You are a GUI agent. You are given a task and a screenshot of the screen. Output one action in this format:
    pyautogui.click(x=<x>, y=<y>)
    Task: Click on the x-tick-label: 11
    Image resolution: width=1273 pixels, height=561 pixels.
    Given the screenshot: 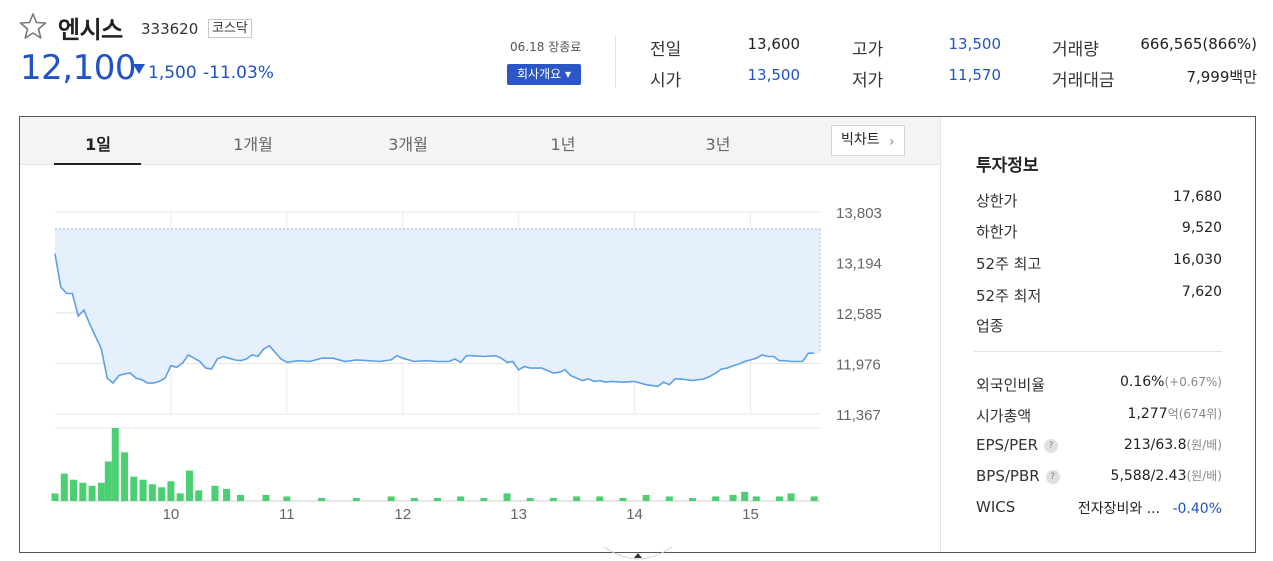 What is the action you would take?
    pyautogui.click(x=287, y=514)
    